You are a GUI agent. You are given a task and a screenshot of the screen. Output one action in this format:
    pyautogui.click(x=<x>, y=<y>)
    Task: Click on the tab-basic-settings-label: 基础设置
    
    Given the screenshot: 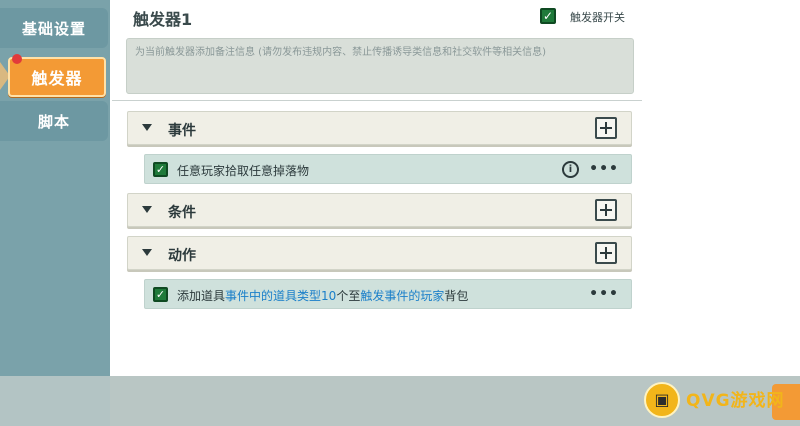 What is the action you would take?
    pyautogui.click(x=53, y=28)
    